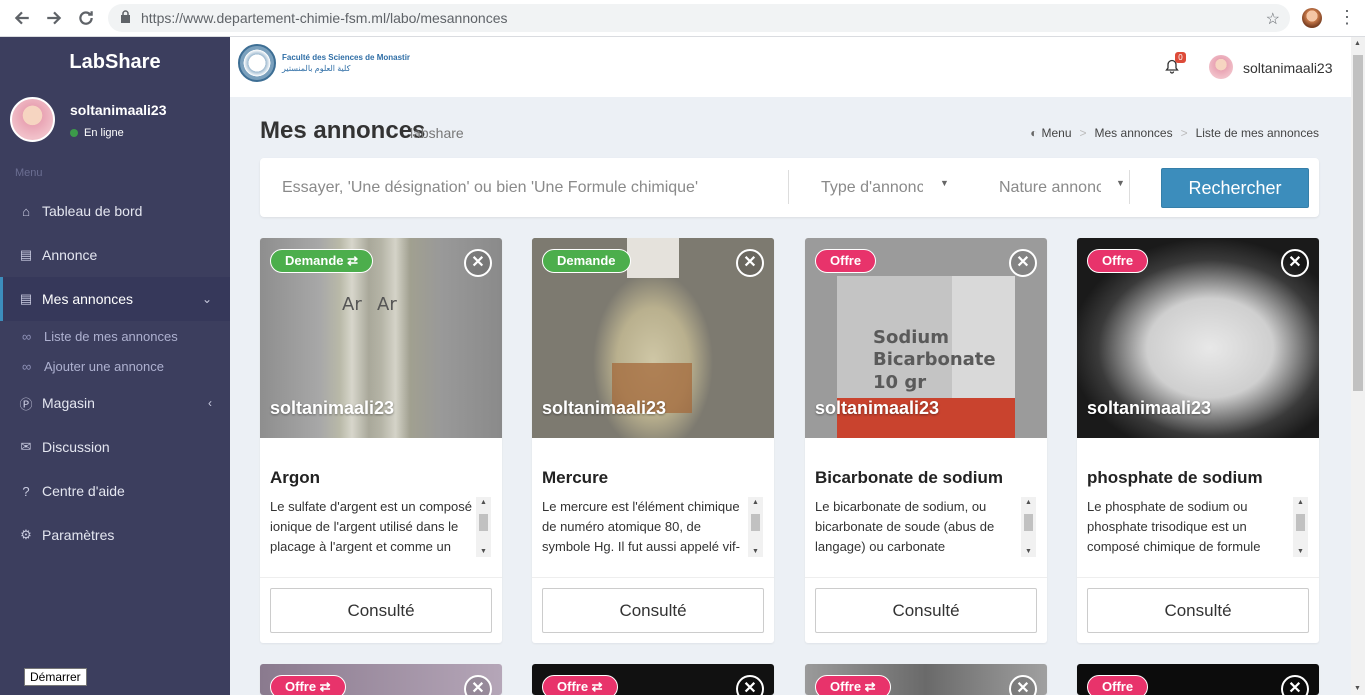  I want to click on svg-text: 10 gr, so click(899, 382).